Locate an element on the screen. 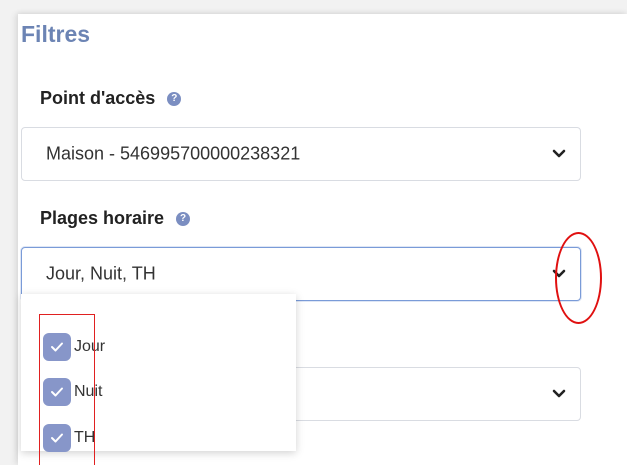 The image size is (627, 465). time-slots-value: Jour, Nuit, TH is located at coordinates (101, 273).